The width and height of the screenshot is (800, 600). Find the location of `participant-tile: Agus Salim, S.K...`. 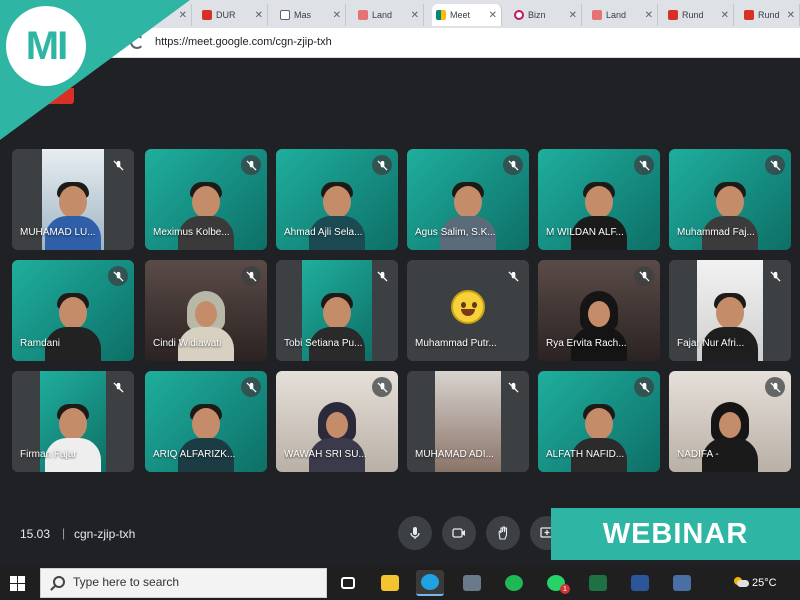

participant-tile: Agus Salim, S.K... is located at coordinates (468, 199).